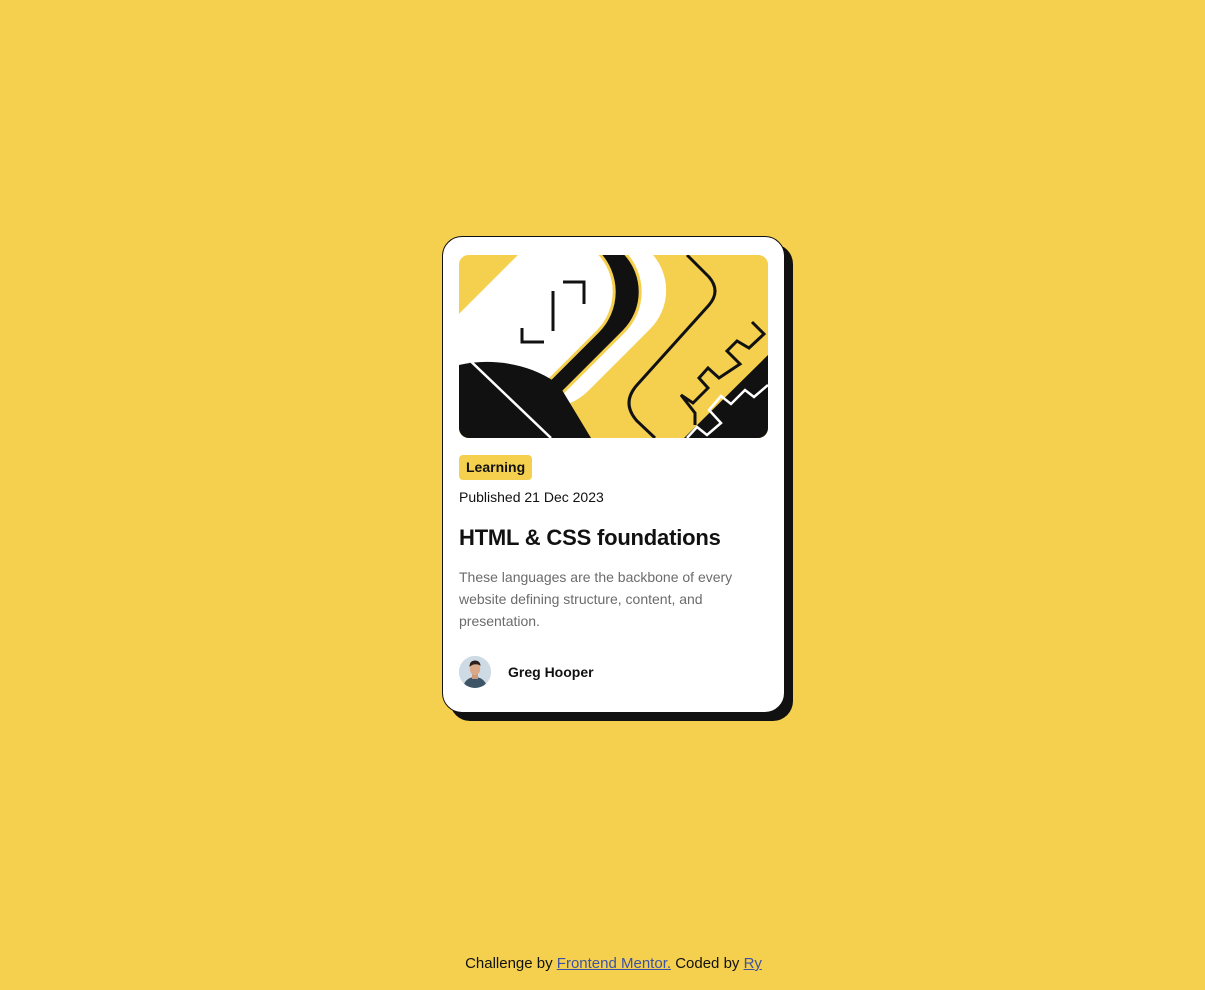  I want to click on abstract-illustration-icon, so click(613, 346).